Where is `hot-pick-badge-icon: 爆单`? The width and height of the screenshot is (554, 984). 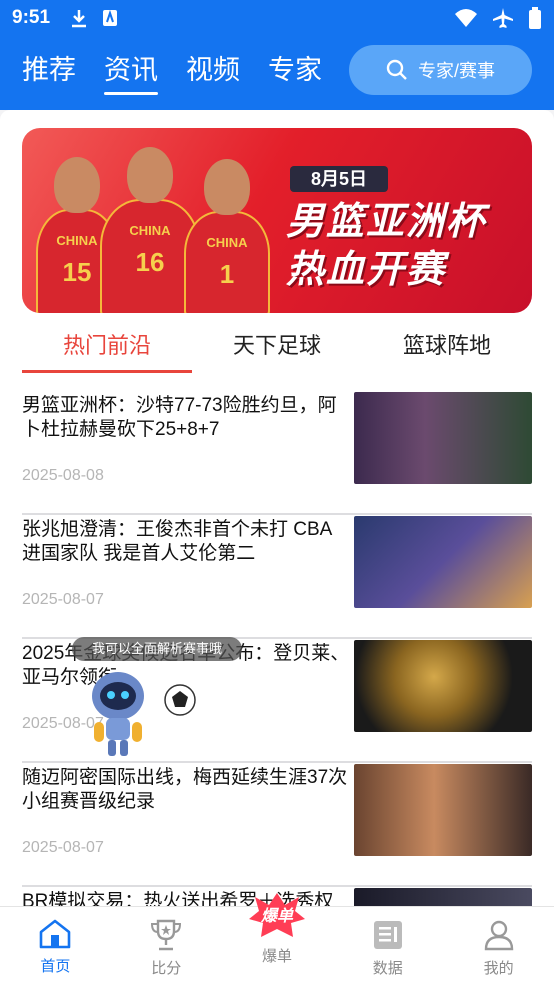
hot-pick-badge-icon: 爆单 is located at coordinates (276, 915).